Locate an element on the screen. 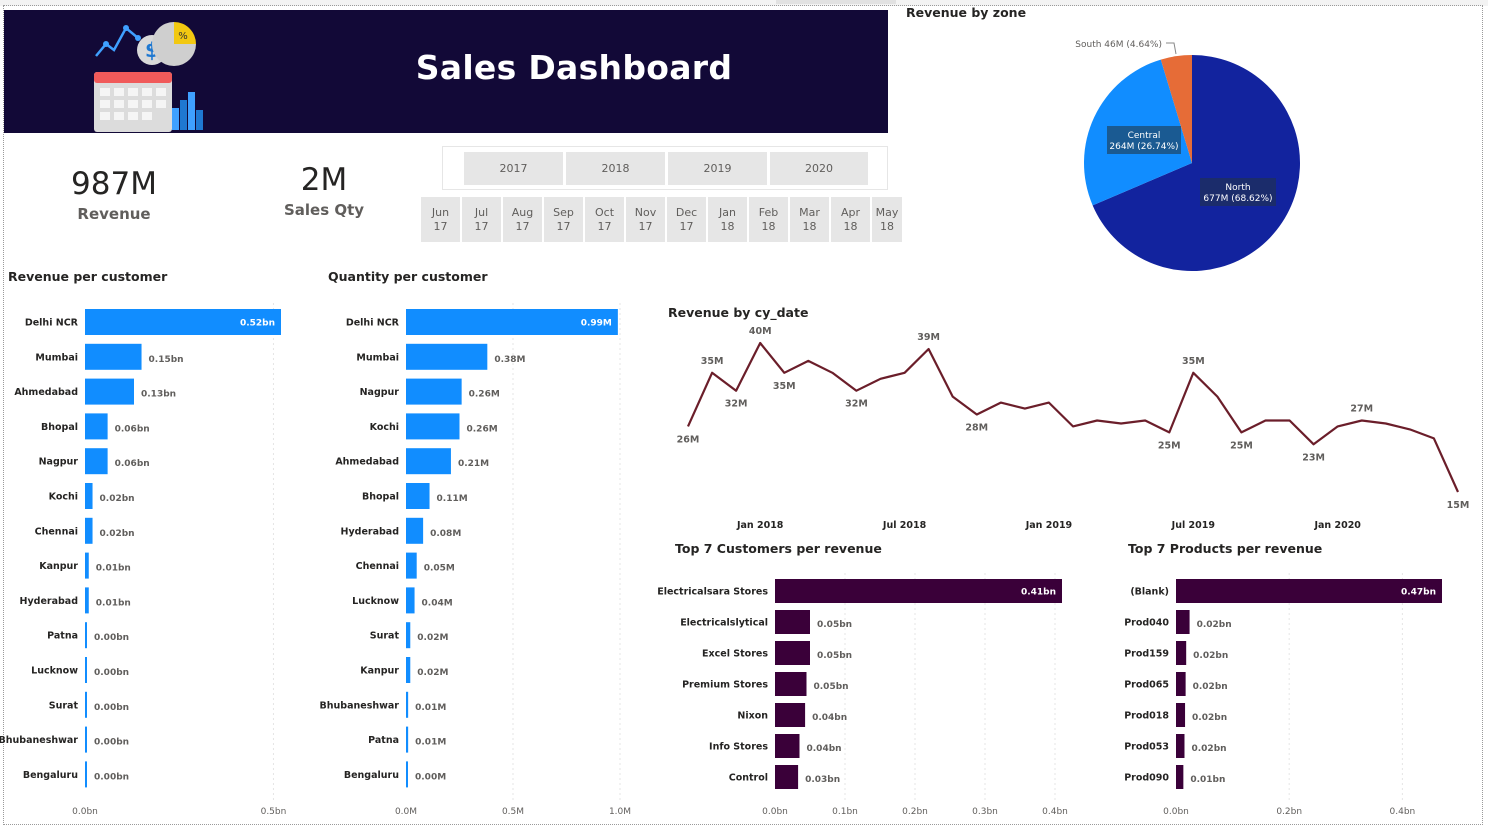  year-button-2018: 2018 is located at coordinates (615, 168).